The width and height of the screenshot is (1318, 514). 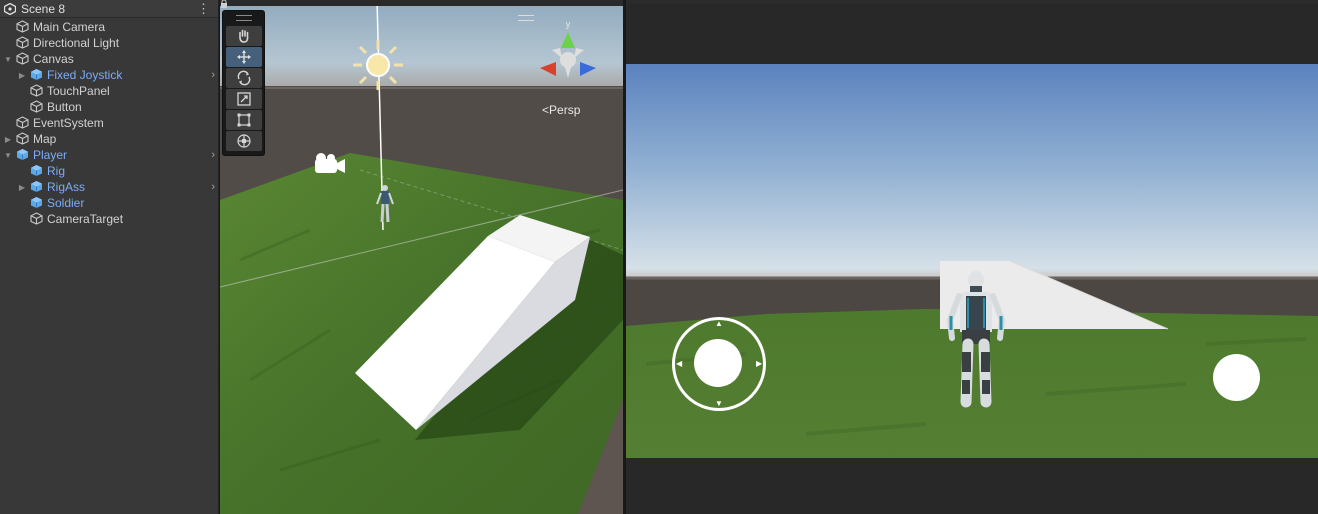 What do you see at coordinates (378, 65) in the screenshot?
I see `directional-light-icon` at bounding box center [378, 65].